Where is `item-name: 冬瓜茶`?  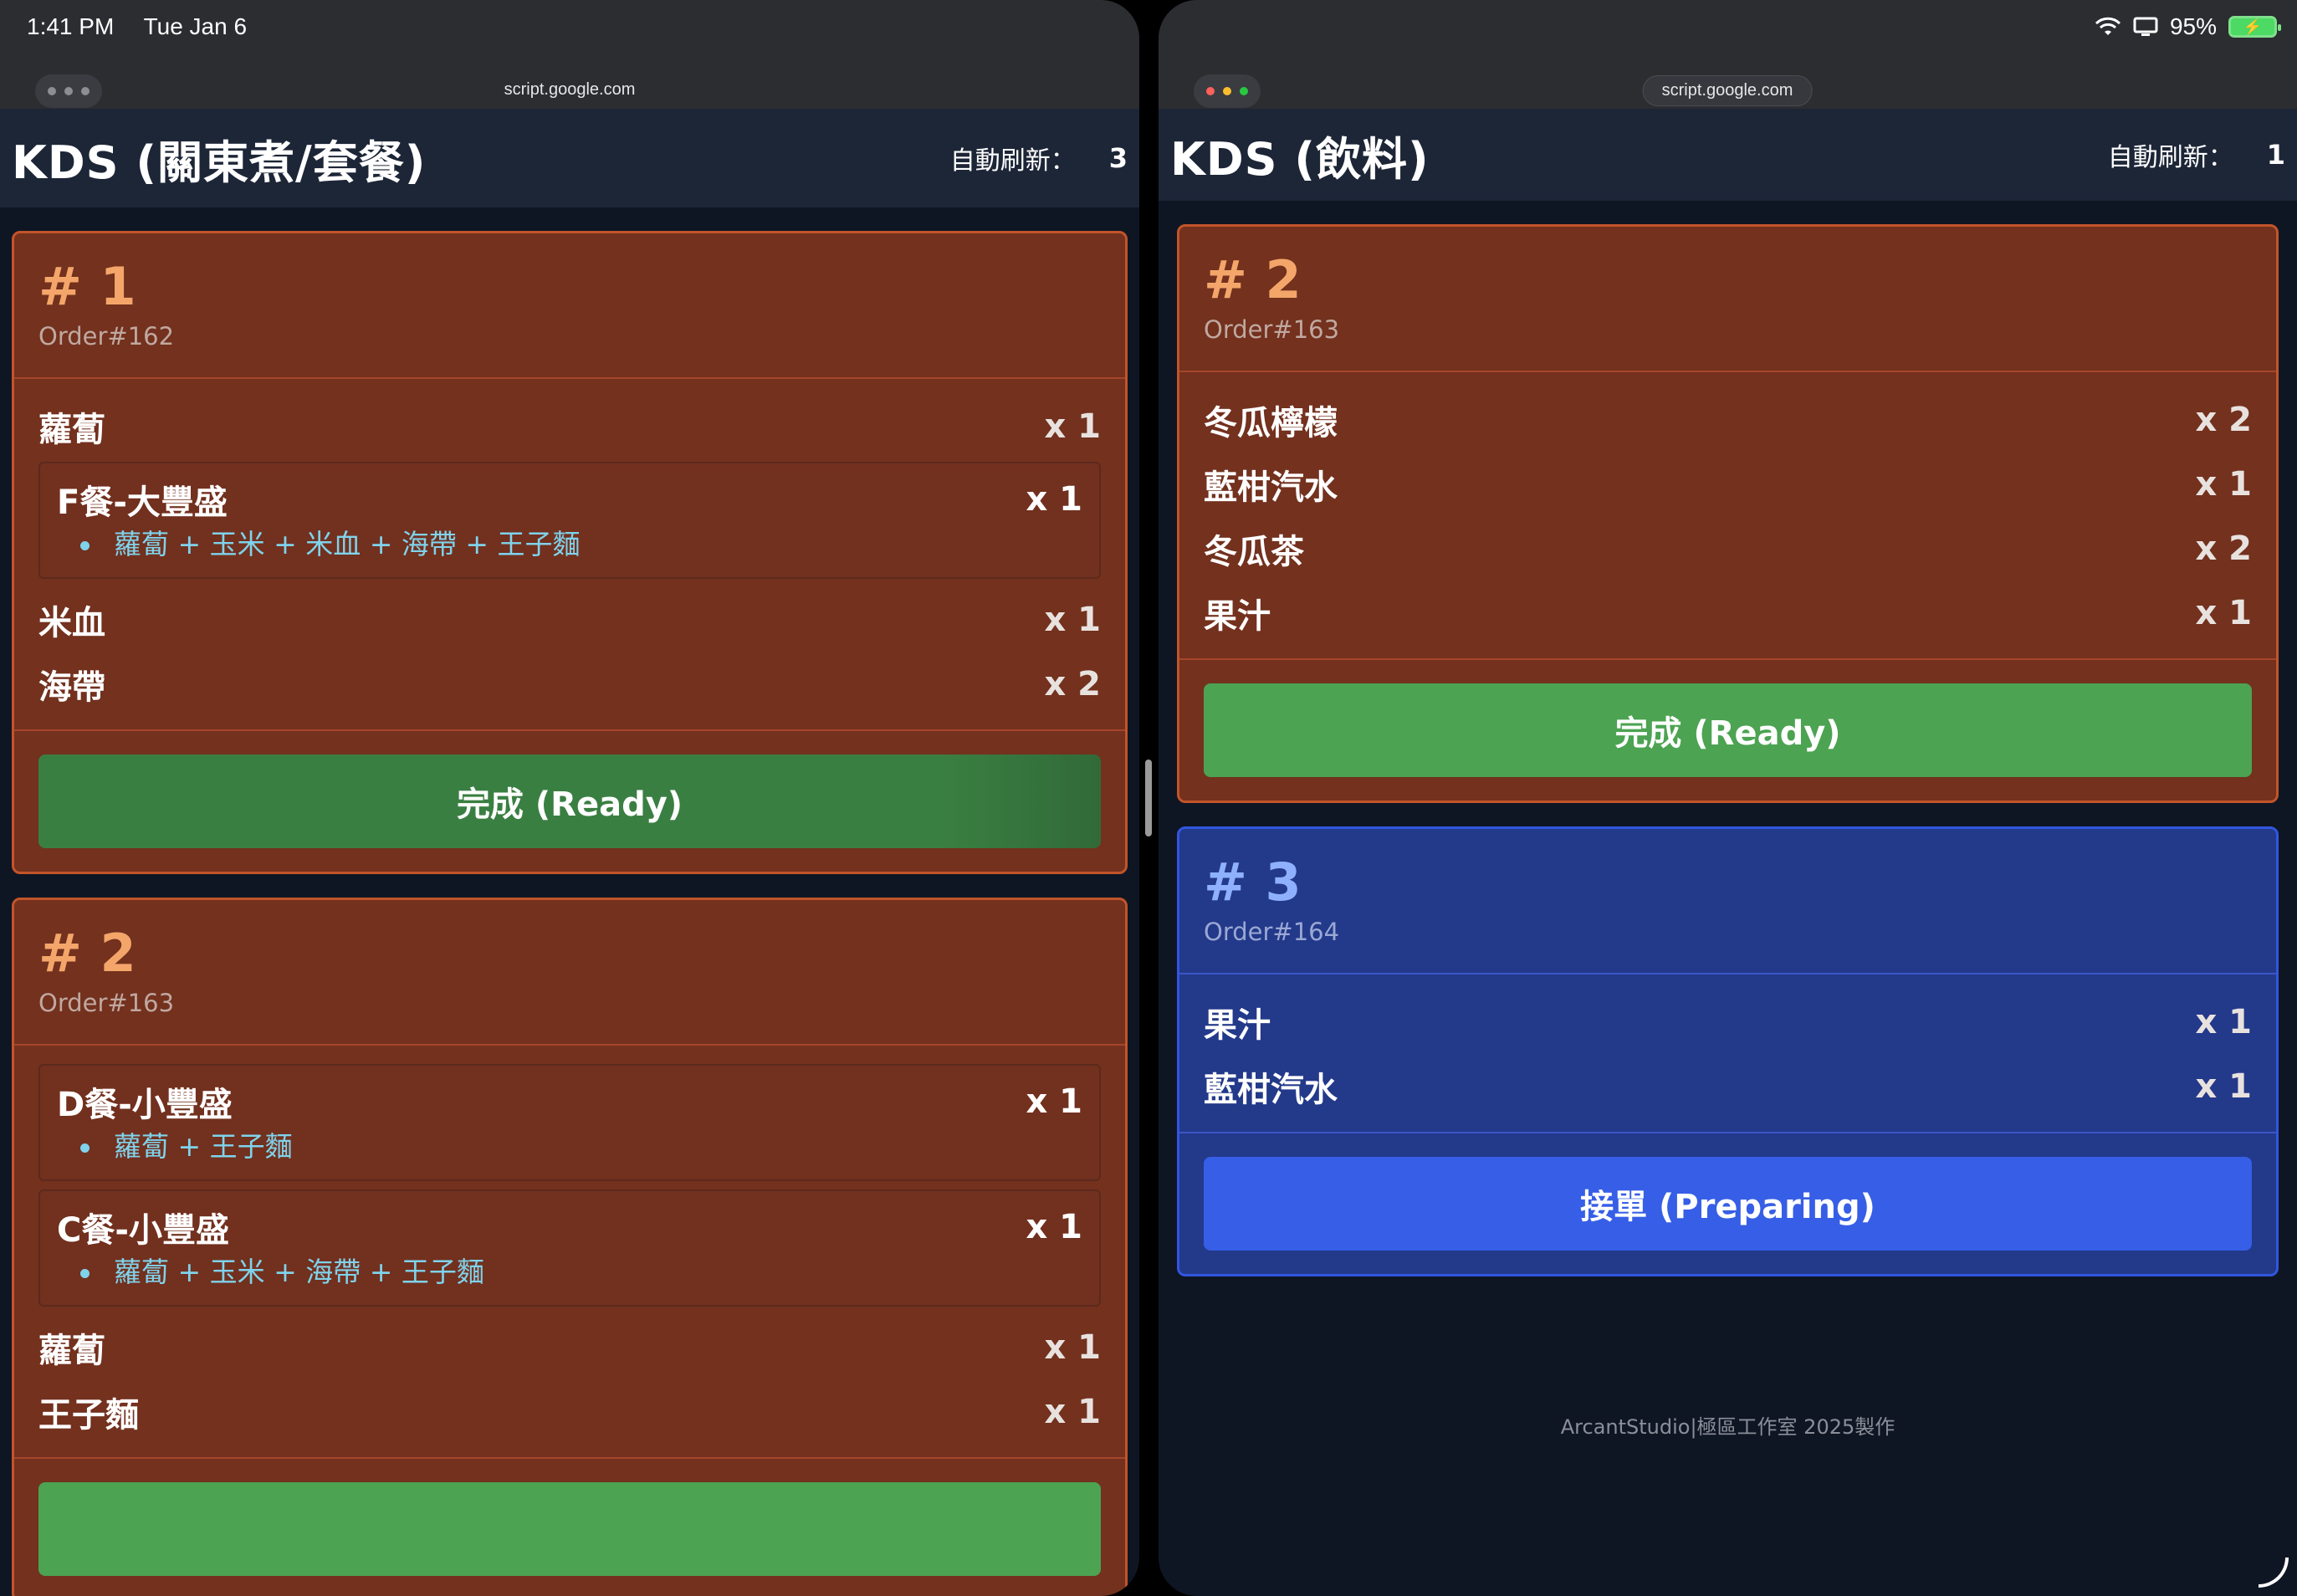
item-name: 冬瓜茶 is located at coordinates (1254, 551).